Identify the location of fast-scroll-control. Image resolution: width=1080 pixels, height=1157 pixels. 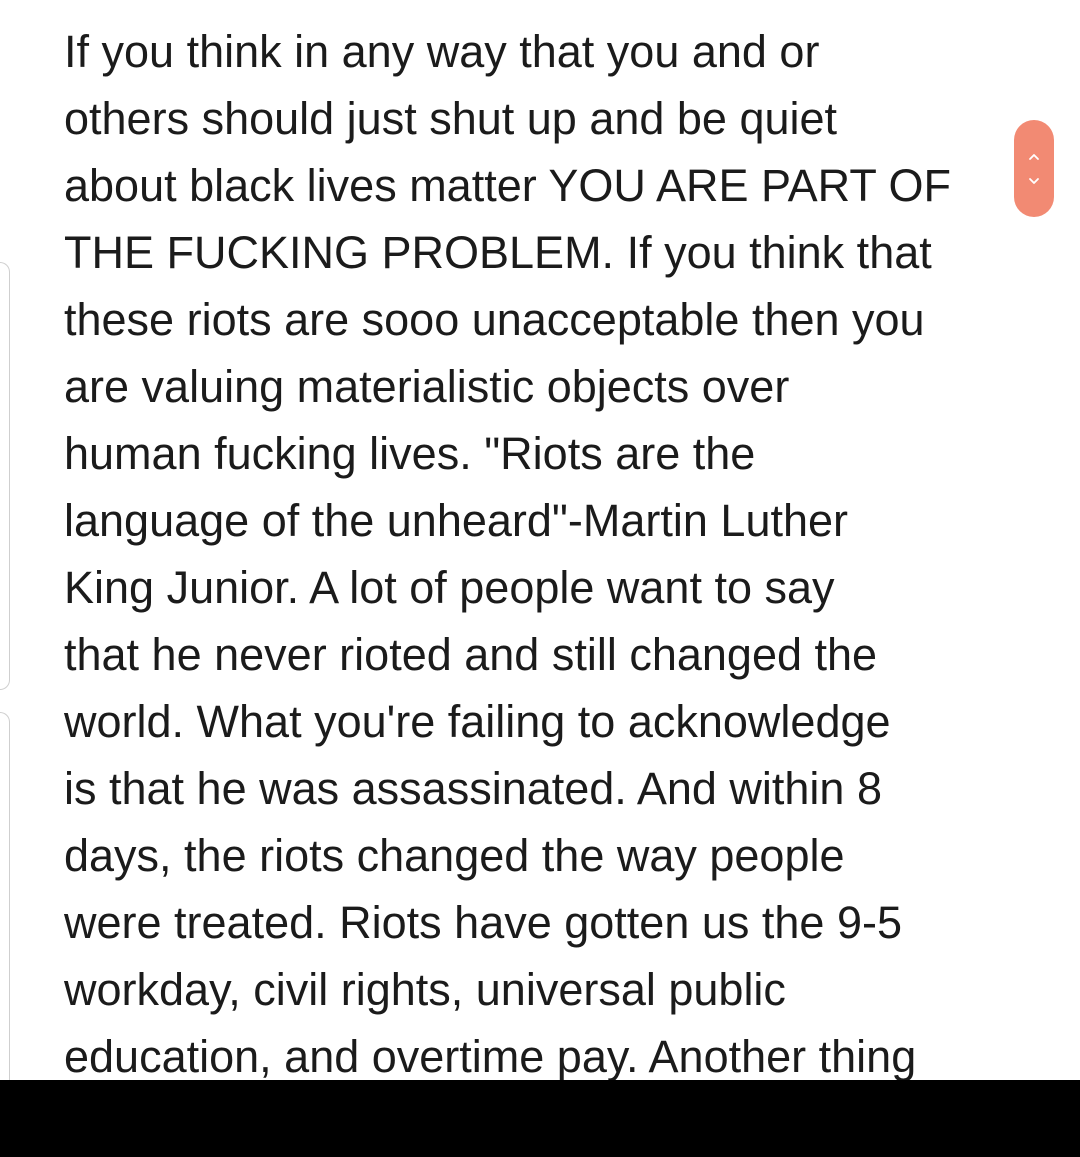
(1034, 168).